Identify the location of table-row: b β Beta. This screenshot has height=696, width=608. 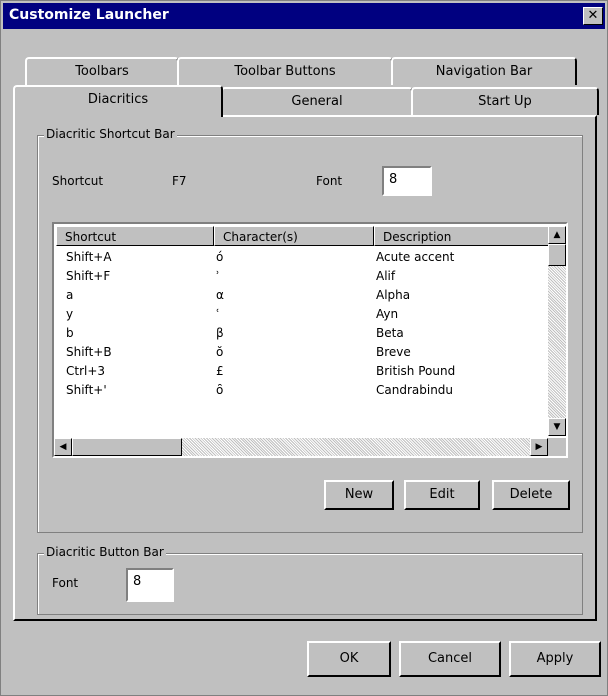
(298, 333).